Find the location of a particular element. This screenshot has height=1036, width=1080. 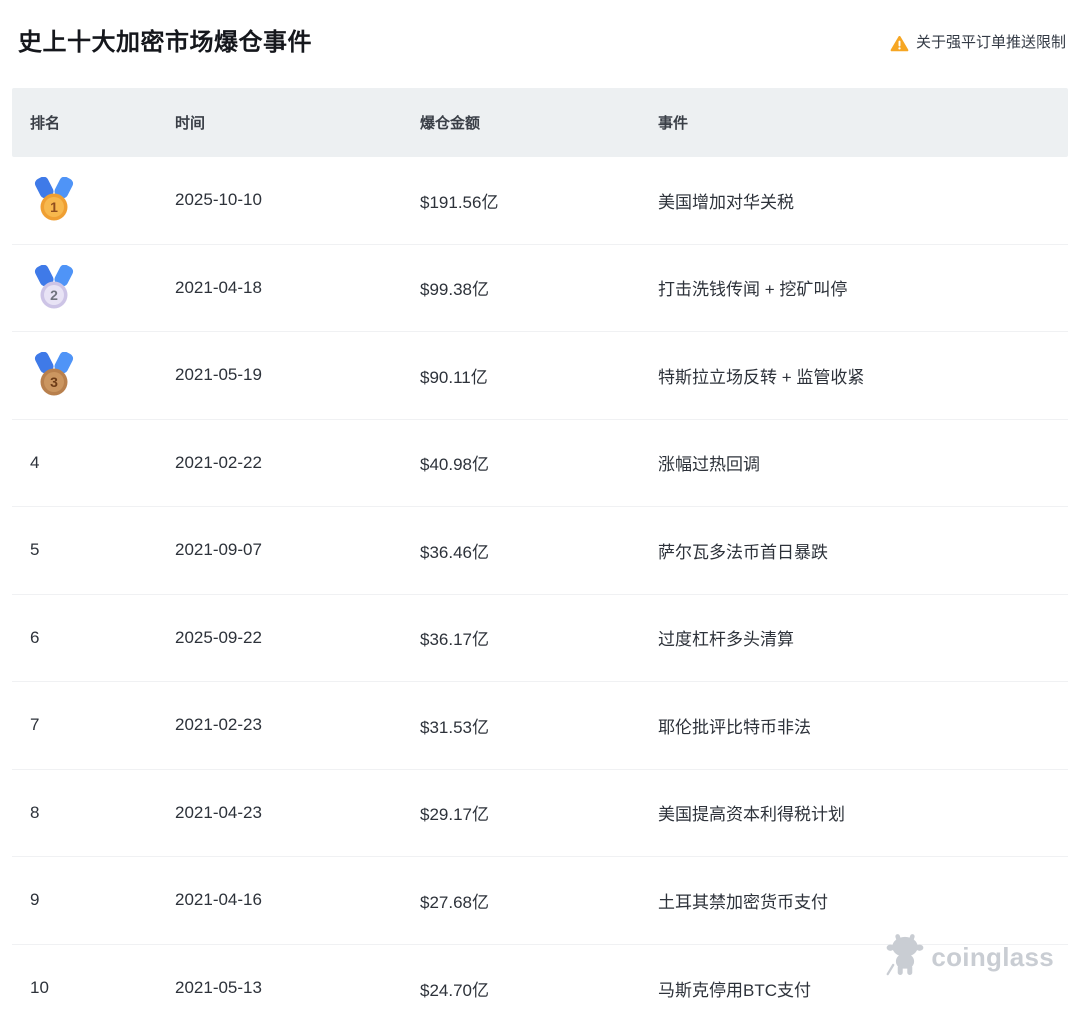

table-row: 8 2021-04-23 $29.17亿 美国提高资本利得税计划 is located at coordinates (540, 813).